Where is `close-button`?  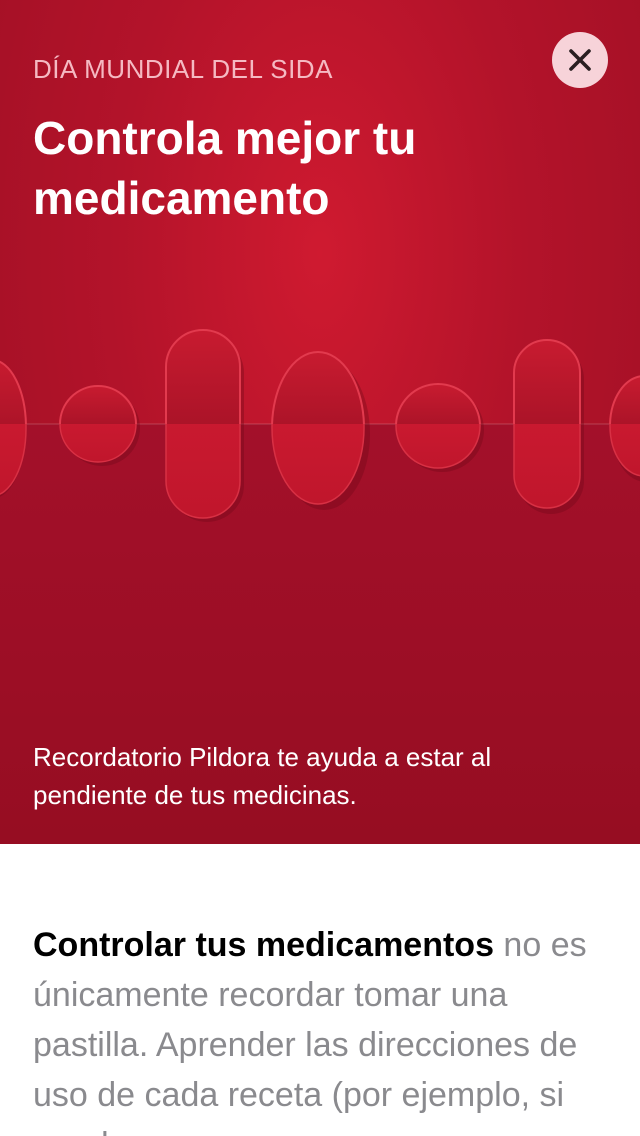
close-button is located at coordinates (580, 60).